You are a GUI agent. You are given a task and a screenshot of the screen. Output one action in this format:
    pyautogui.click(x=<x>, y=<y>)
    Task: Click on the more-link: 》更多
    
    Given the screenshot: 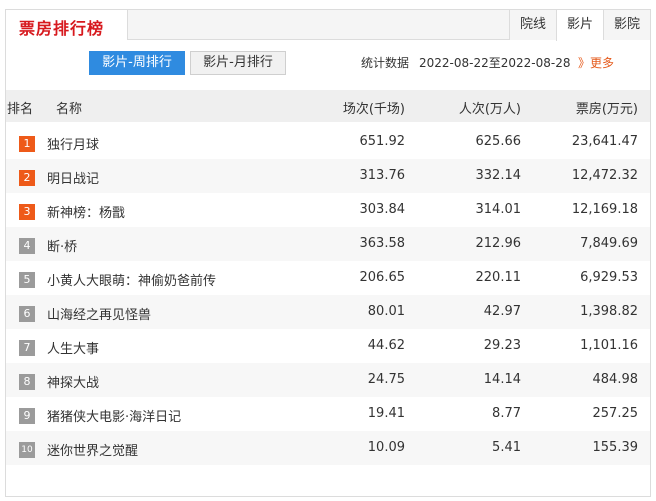 What is the action you would take?
    pyautogui.click(x=596, y=62)
    